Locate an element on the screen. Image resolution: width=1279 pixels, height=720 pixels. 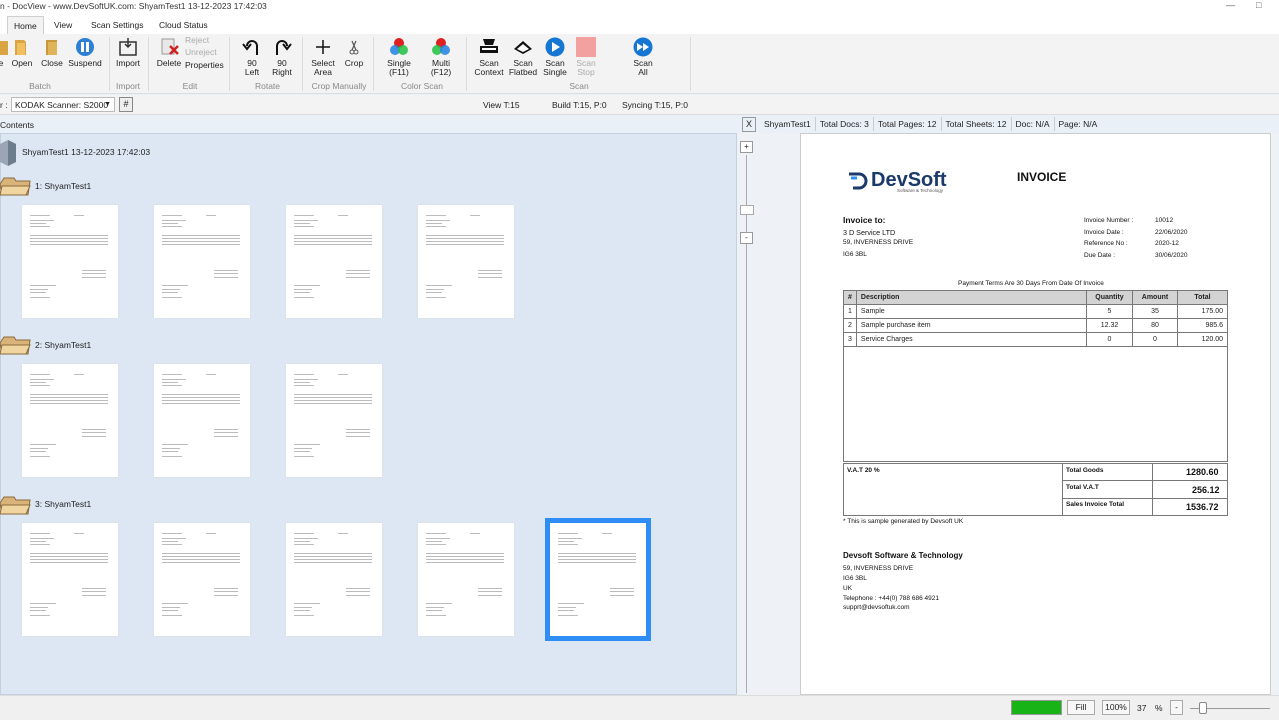
company-address-line: UK is located at coordinates (848, 588).